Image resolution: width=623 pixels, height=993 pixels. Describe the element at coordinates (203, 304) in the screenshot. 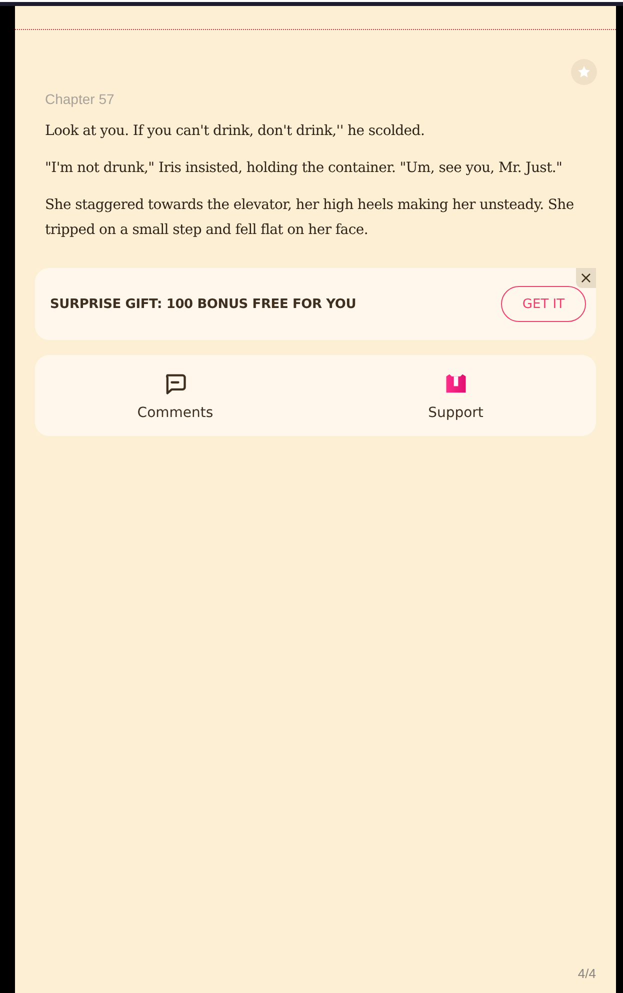

I see `promo-text: SURPRISE GIFT: 100 BONUS FREE FOR YOU` at that location.